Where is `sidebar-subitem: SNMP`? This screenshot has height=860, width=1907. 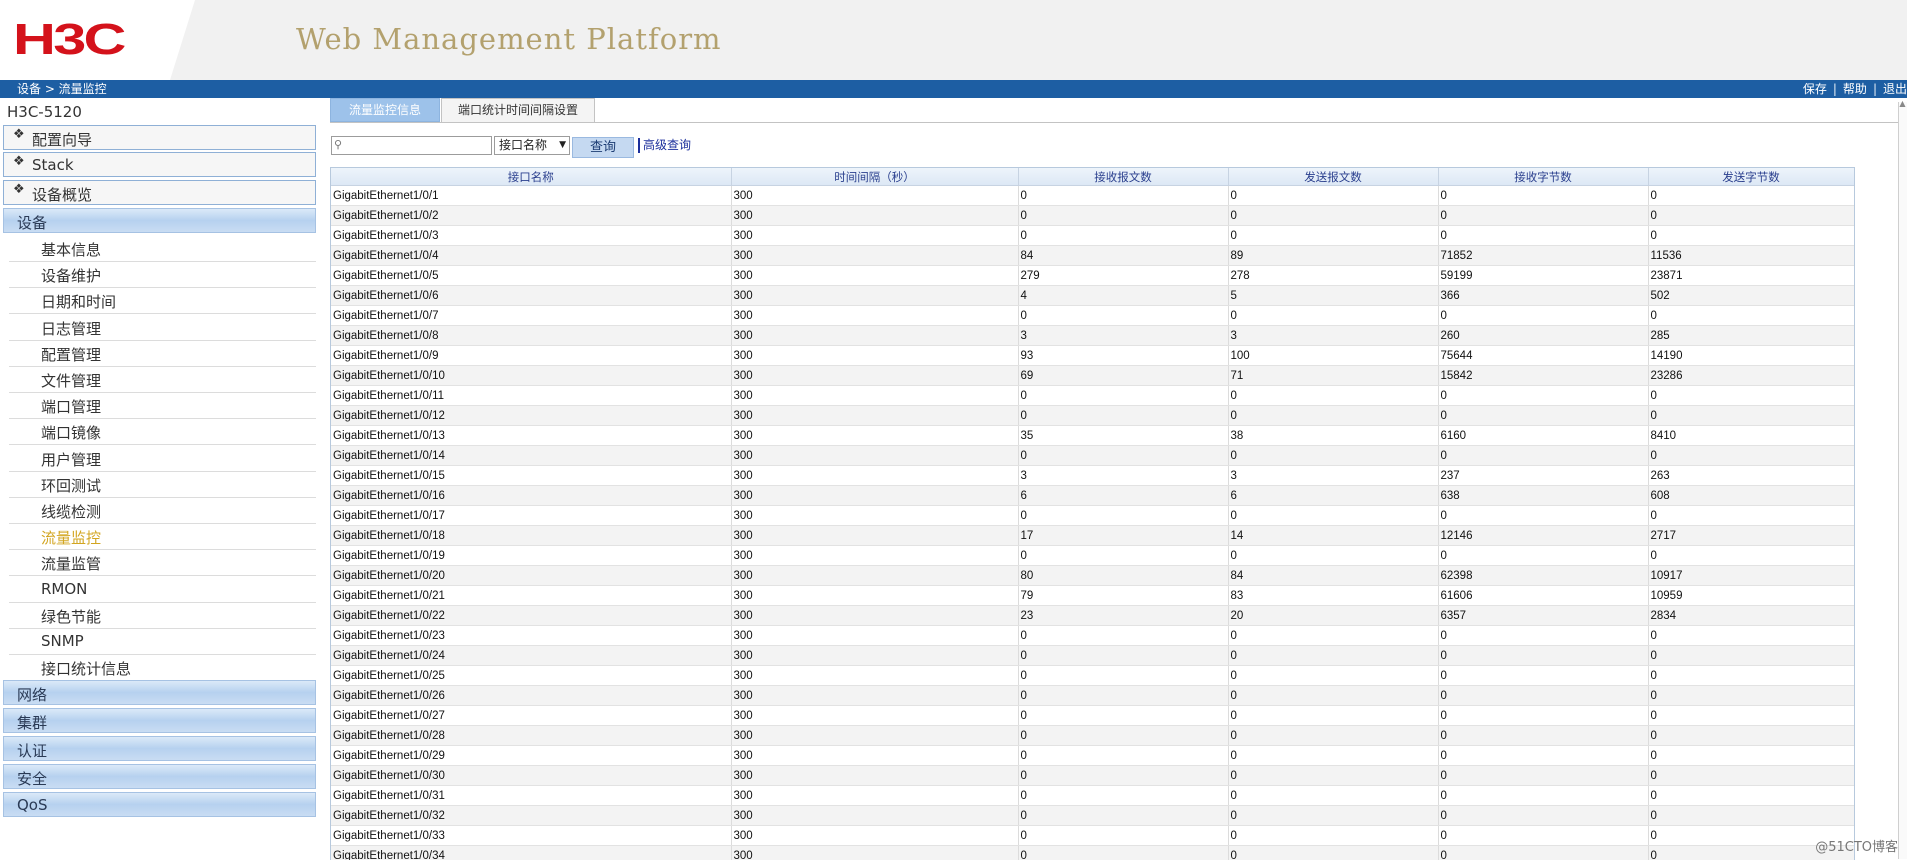
sidebar-subitem: SNMP is located at coordinates (162, 642).